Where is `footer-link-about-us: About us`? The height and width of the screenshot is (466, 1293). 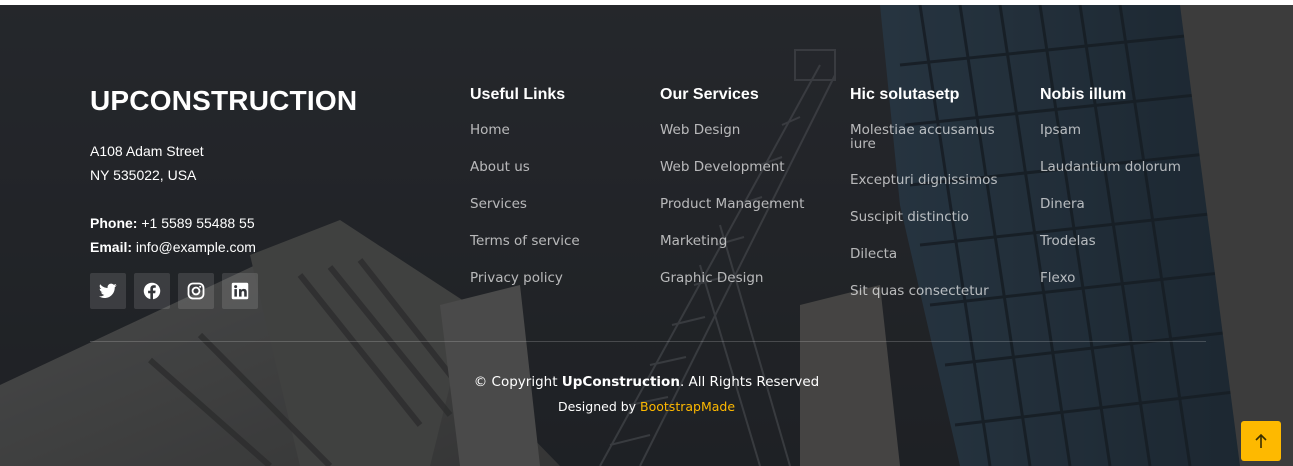 footer-link-about-us: About us is located at coordinates (525, 167).